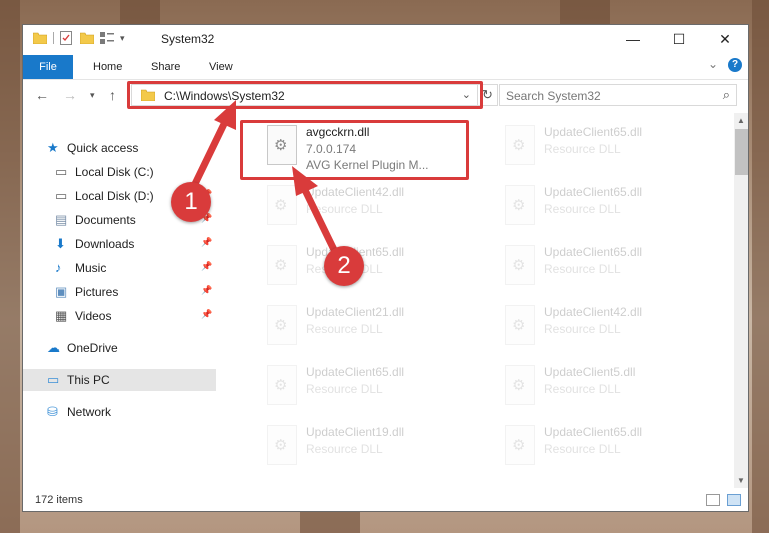 This screenshot has width=769, height=533. I want to click on sidebar-item-label: Local Disk (D:), so click(114, 196).